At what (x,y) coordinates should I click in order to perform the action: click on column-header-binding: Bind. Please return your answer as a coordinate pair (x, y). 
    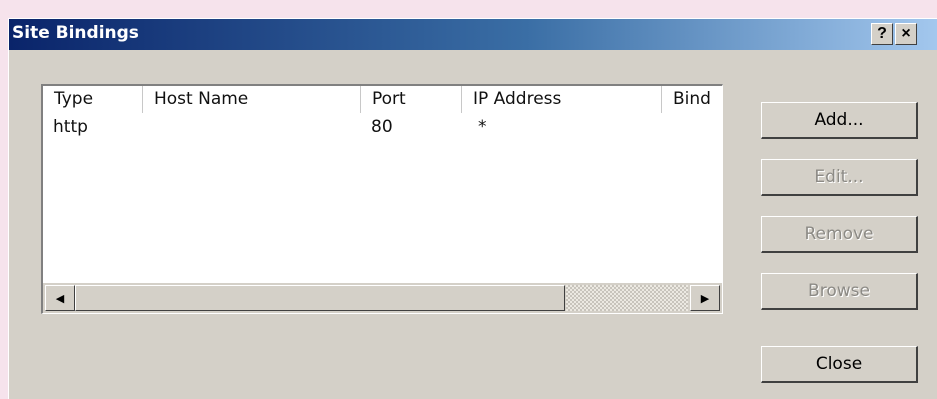
    Looking at the image, I should click on (692, 99).